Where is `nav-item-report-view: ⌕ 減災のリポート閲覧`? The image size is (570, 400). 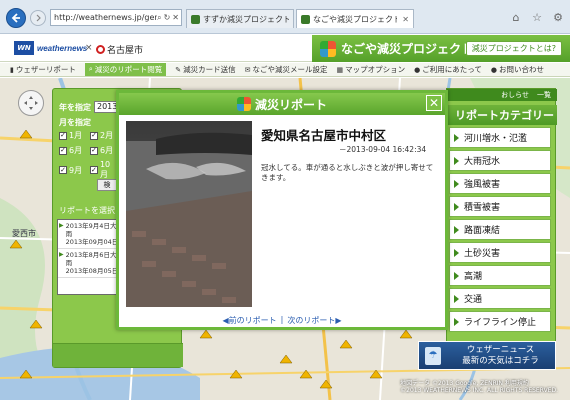
nav-item-report-view: ⌕ 減災のリポート閲覧 is located at coordinates (125, 69).